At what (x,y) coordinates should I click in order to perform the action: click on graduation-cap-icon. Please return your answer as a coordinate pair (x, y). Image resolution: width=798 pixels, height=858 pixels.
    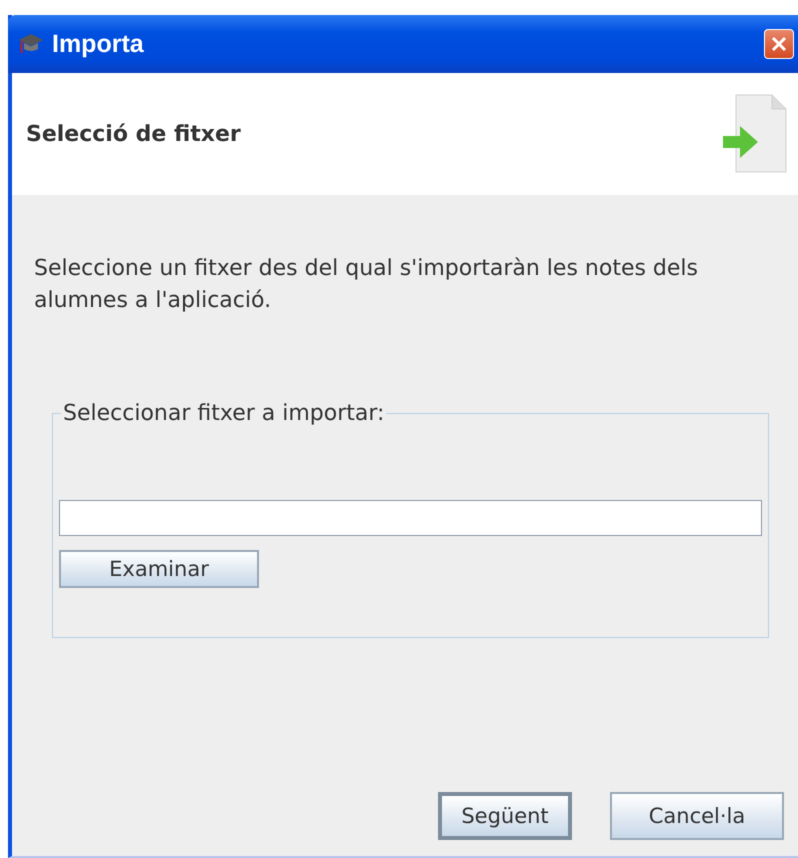
    Looking at the image, I should click on (31, 44).